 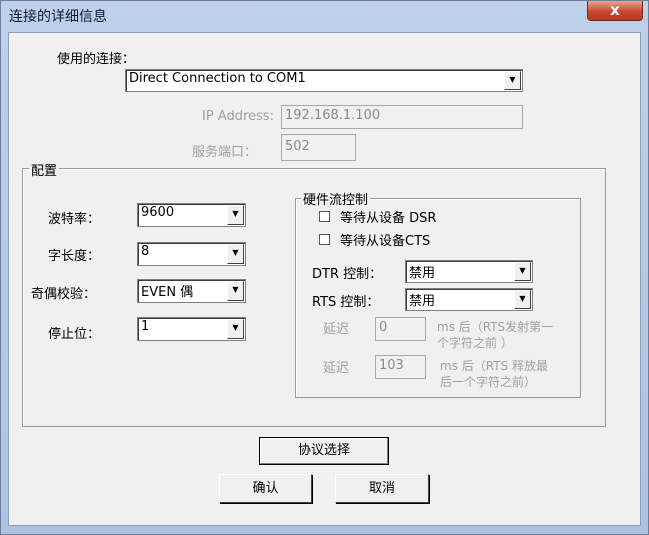 What do you see at coordinates (324, 216) in the screenshot?
I see `wait-dsr-checkbox` at bounding box center [324, 216].